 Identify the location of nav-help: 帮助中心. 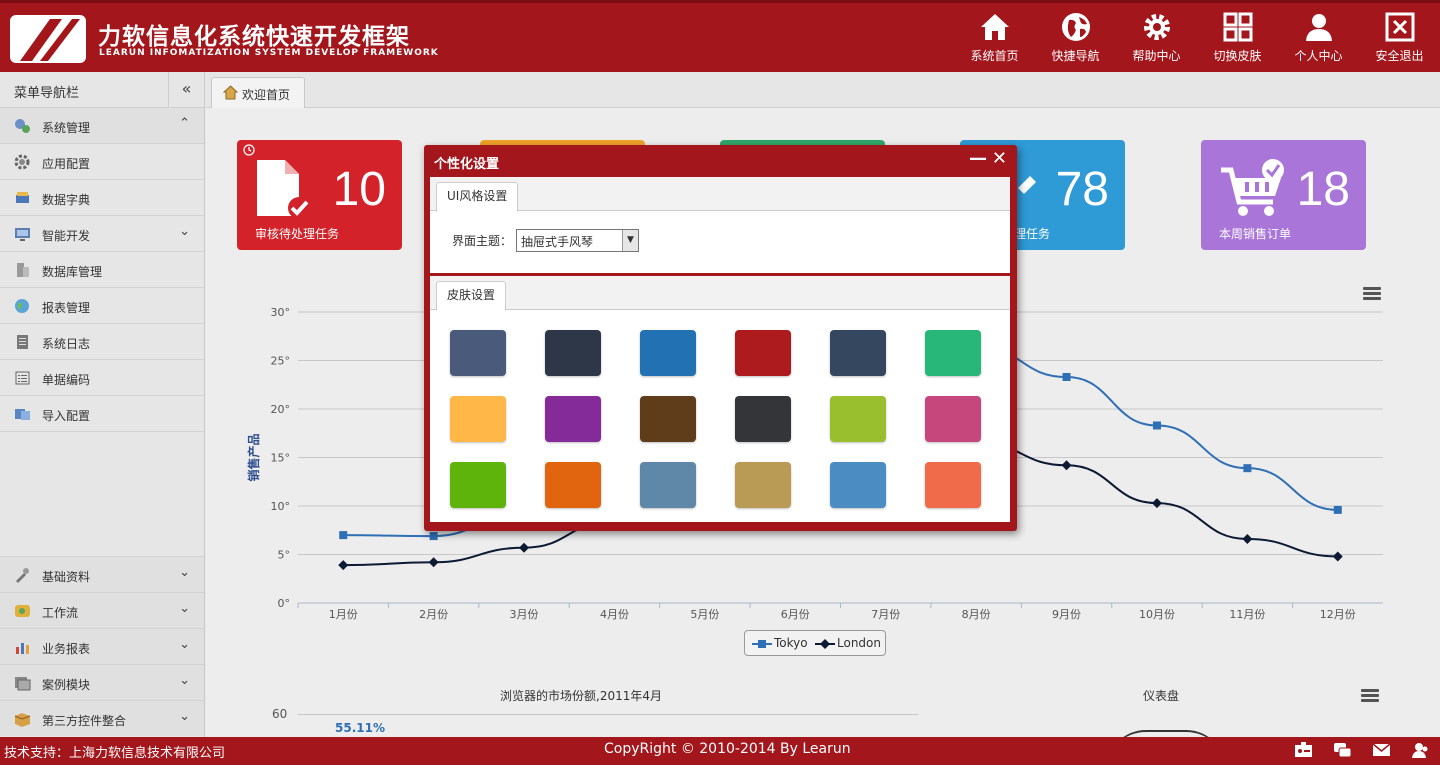
(1156, 37).